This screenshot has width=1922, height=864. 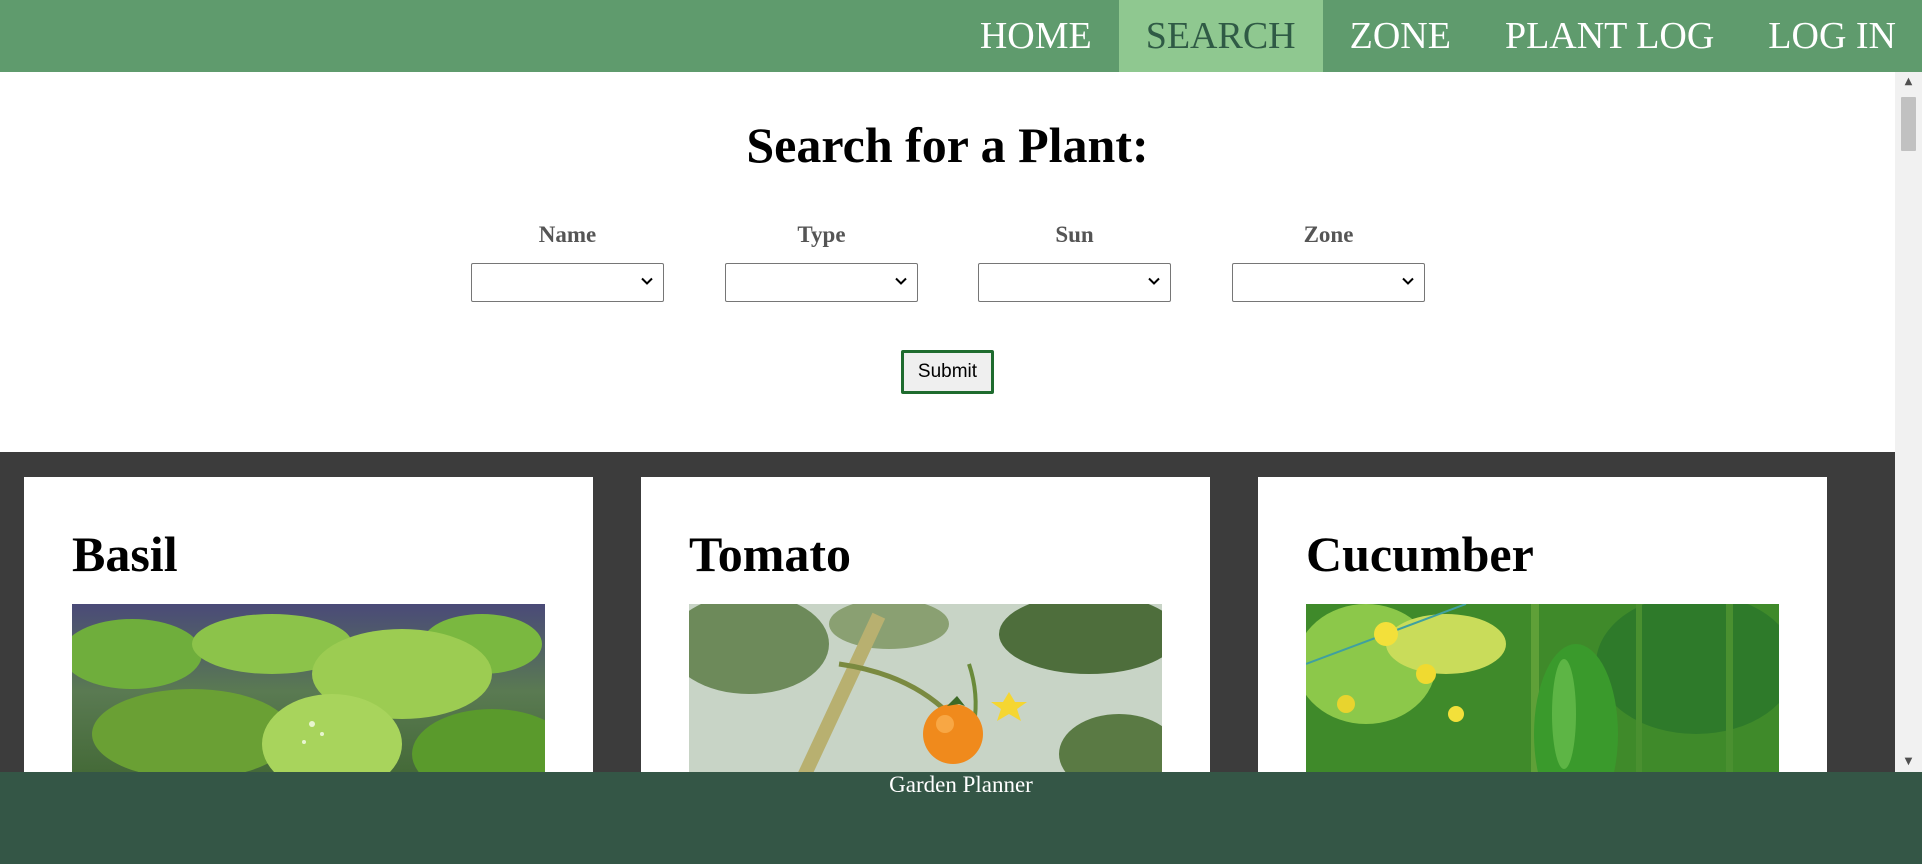 I want to click on plant-card-basil: Basil, so click(x=308, y=624).